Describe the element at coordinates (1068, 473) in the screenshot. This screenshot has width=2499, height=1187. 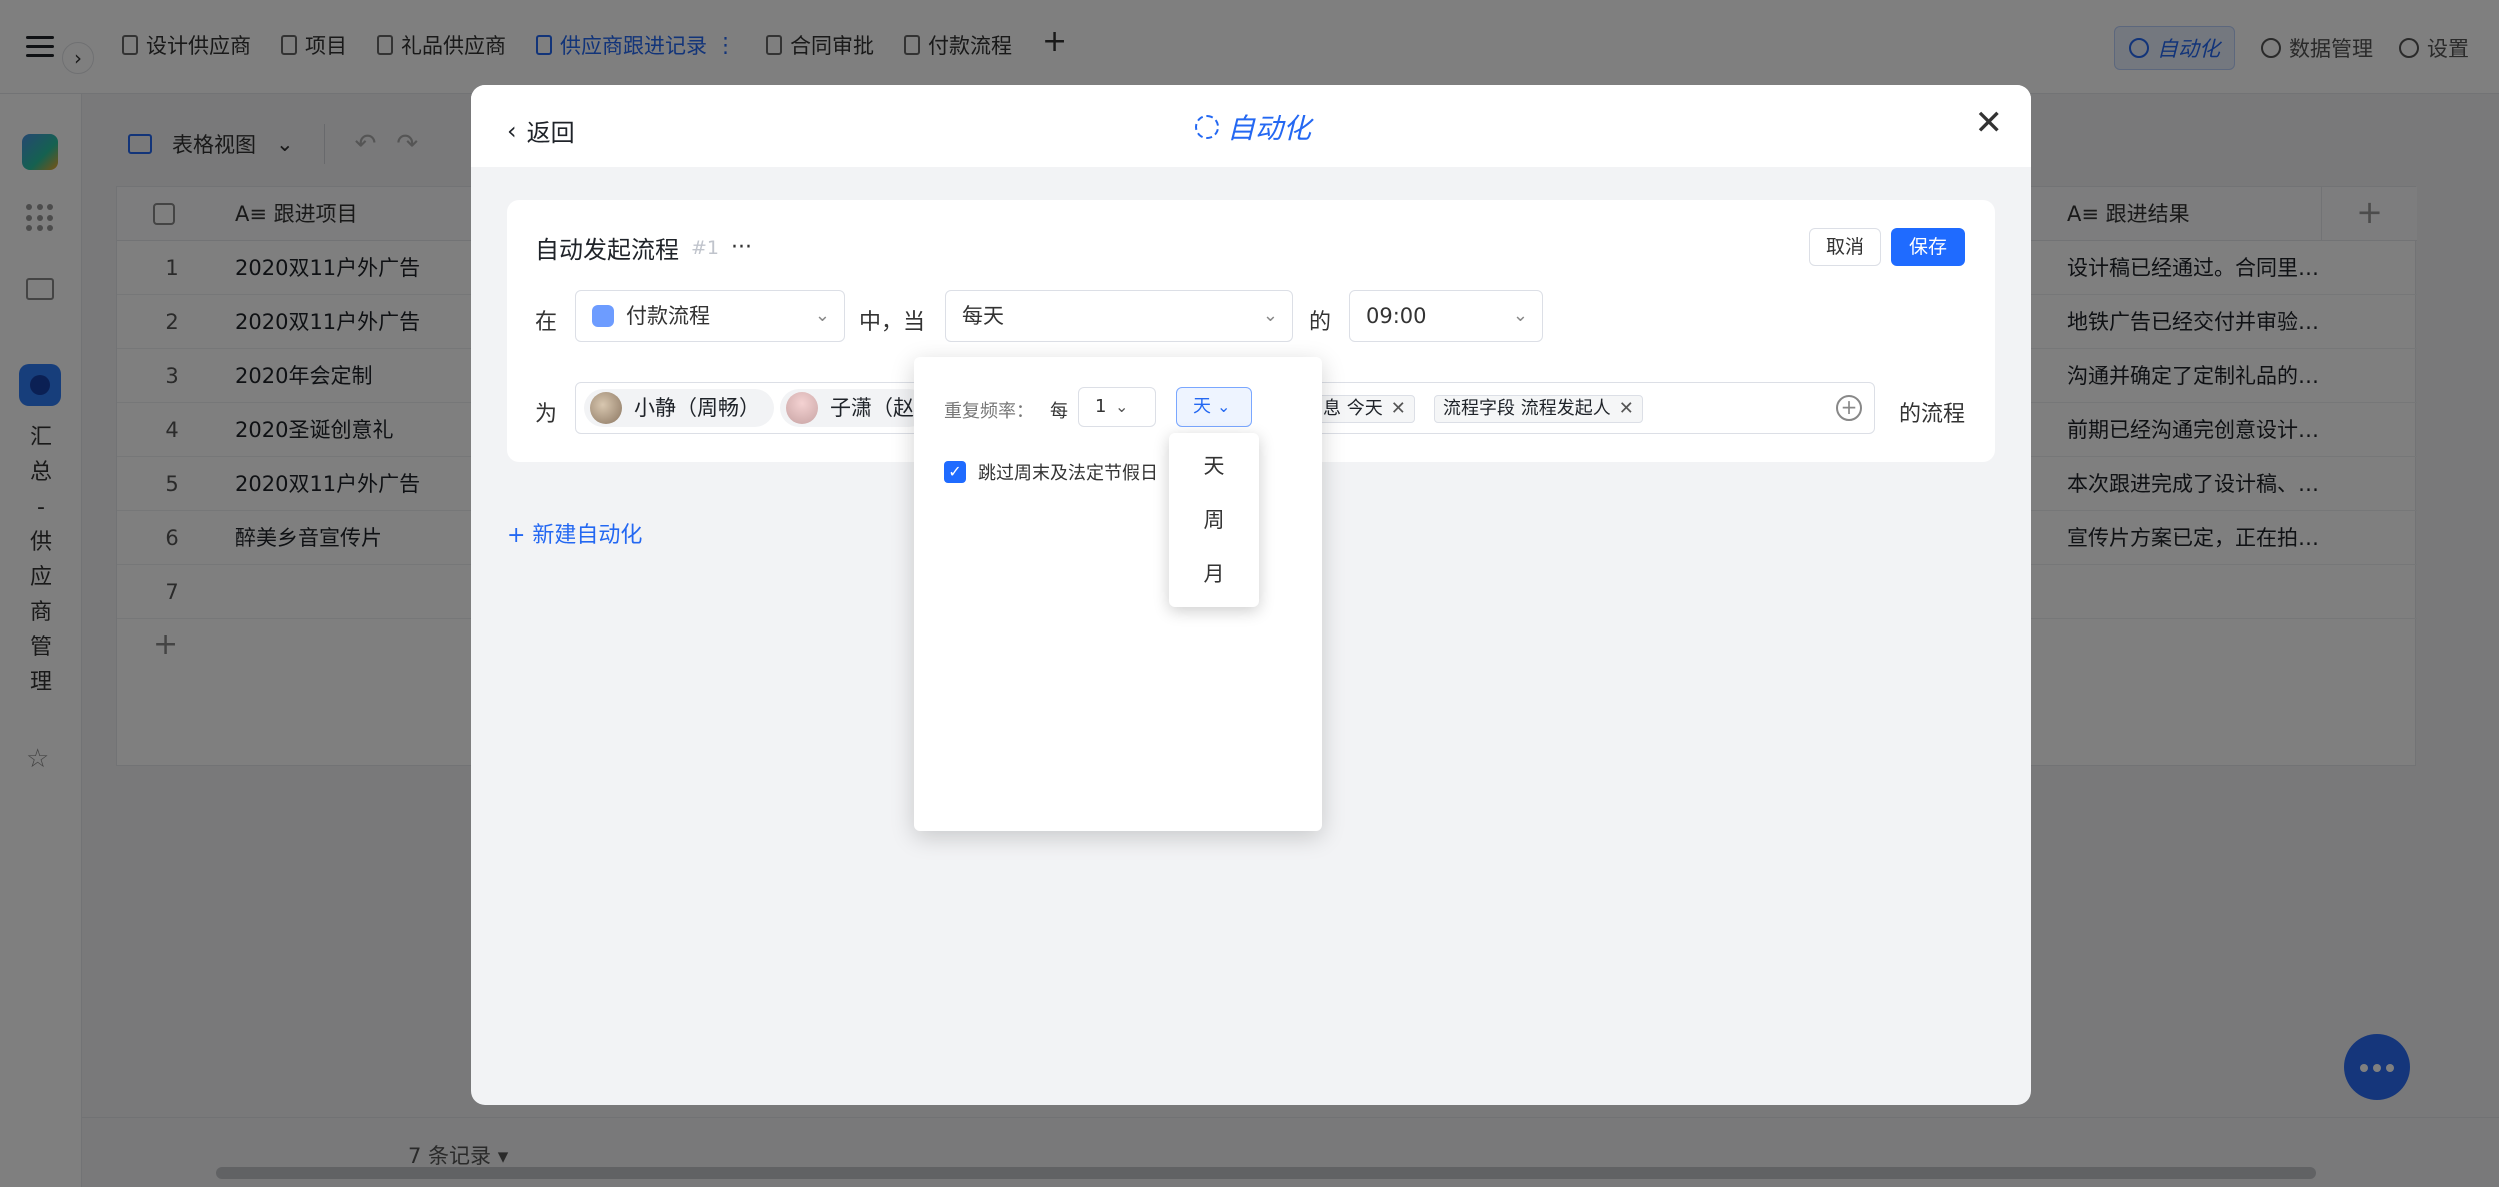
I see `skip-holidays-label: 跳过周末及法定节假日` at that location.